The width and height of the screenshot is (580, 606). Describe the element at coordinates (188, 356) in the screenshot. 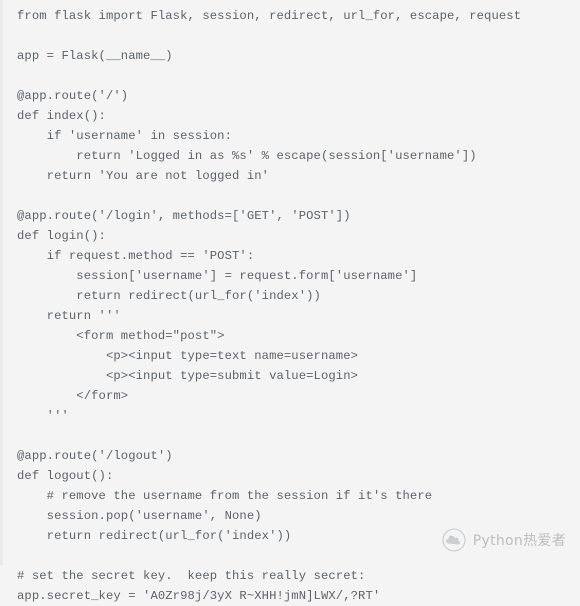

I see `code-line: <p><input type=text name=username>` at that location.